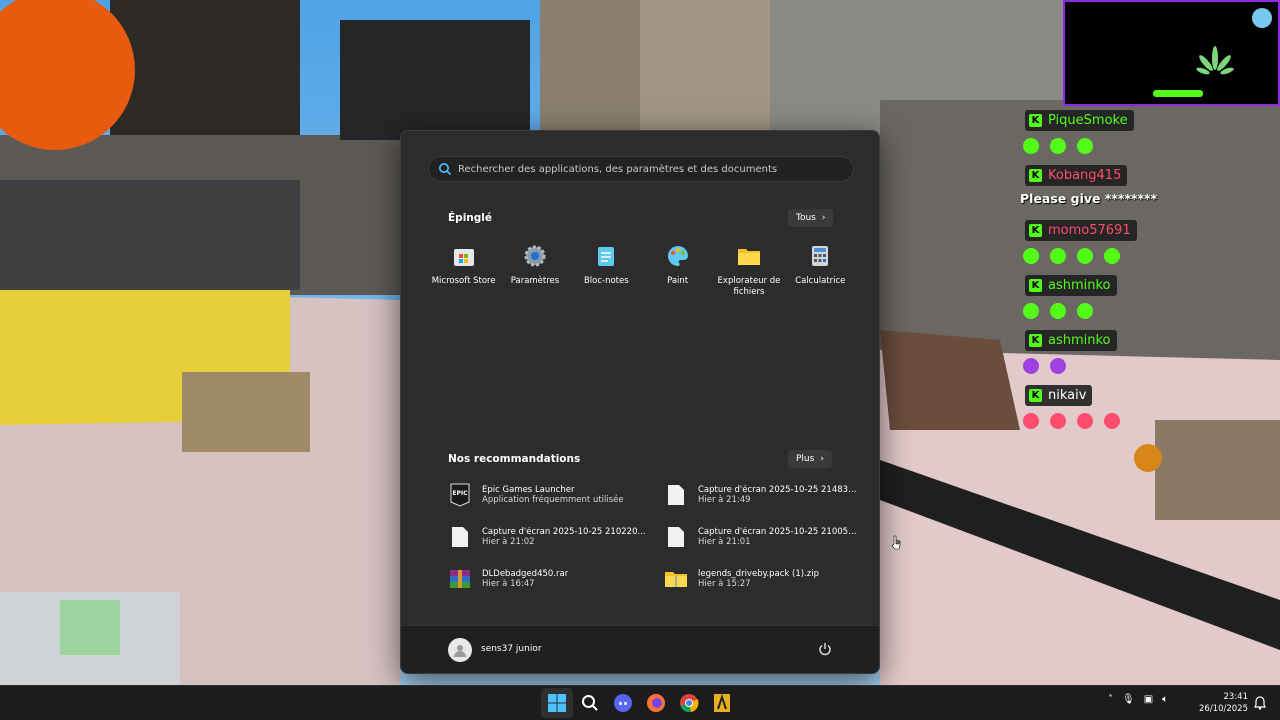 This screenshot has width=1280, height=720. Describe the element at coordinates (470, 218) in the screenshot. I see `pinned-section-title: Épinglé` at that location.